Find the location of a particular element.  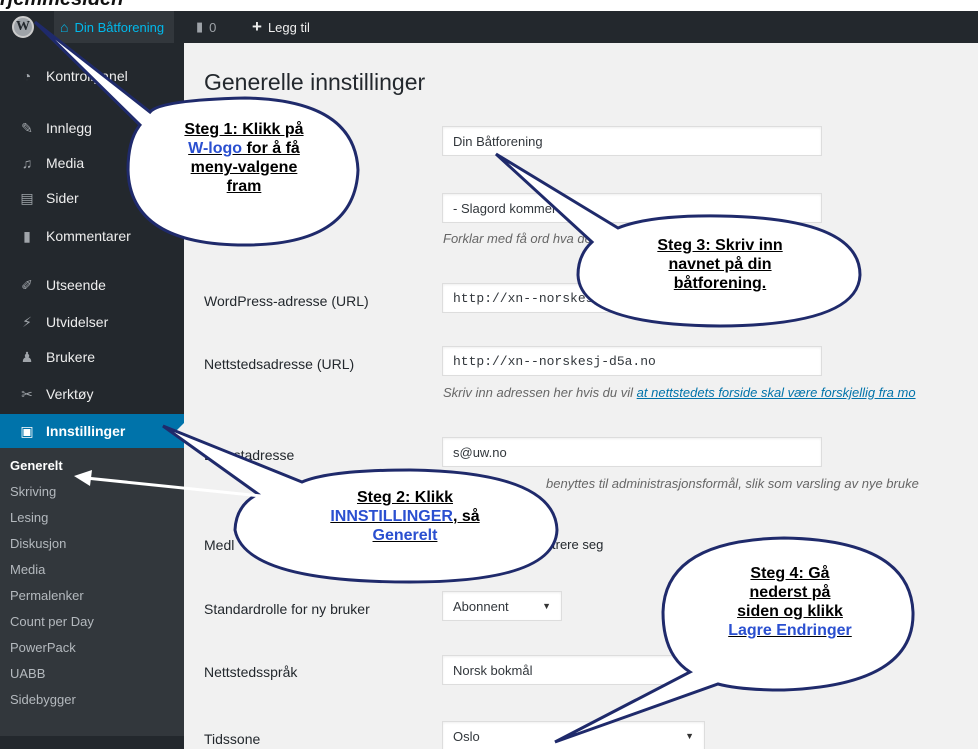

wp-logo-button: W is located at coordinates (32, 27).